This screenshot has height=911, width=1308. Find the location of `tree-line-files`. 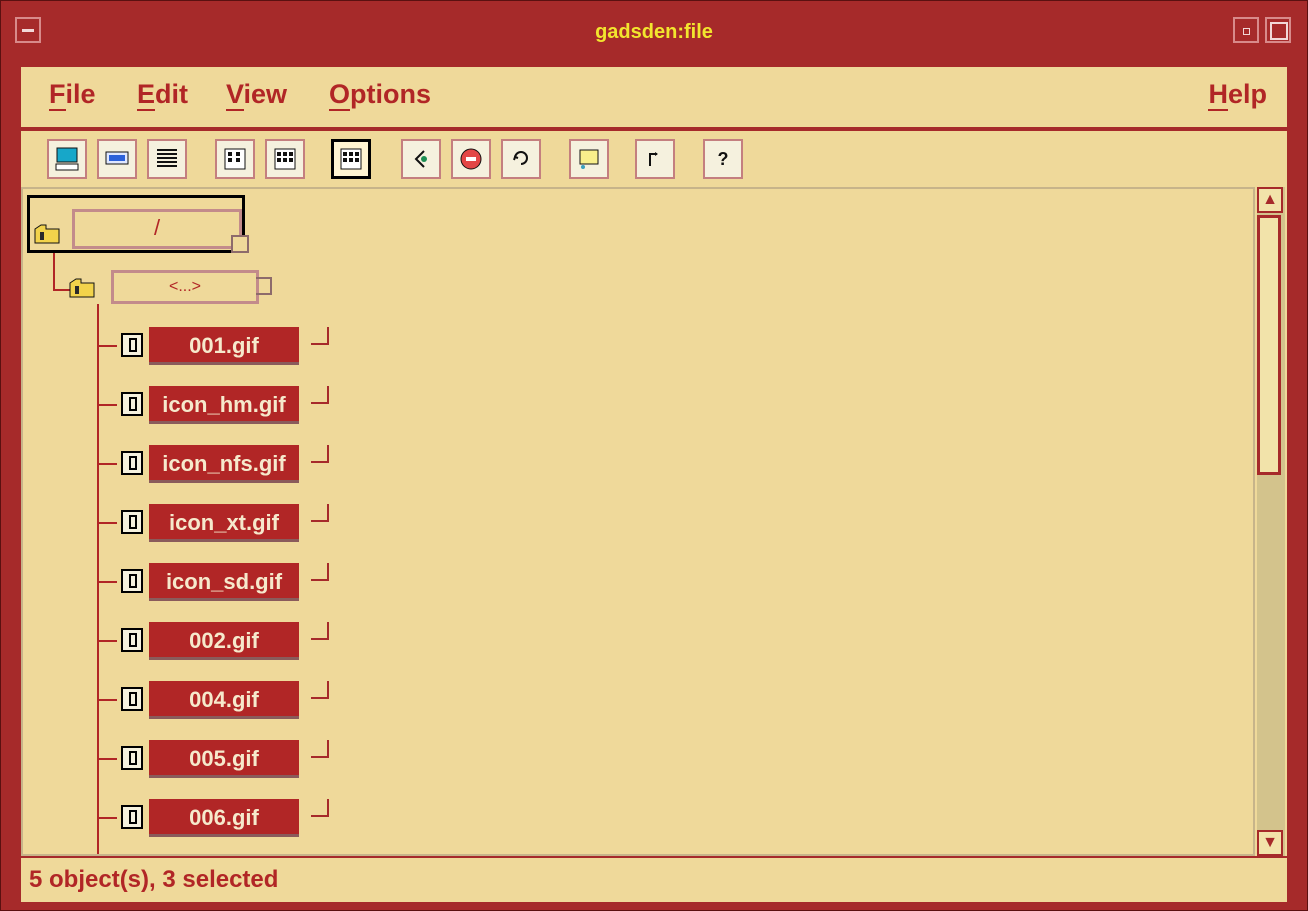

tree-line-files is located at coordinates (98, 579).